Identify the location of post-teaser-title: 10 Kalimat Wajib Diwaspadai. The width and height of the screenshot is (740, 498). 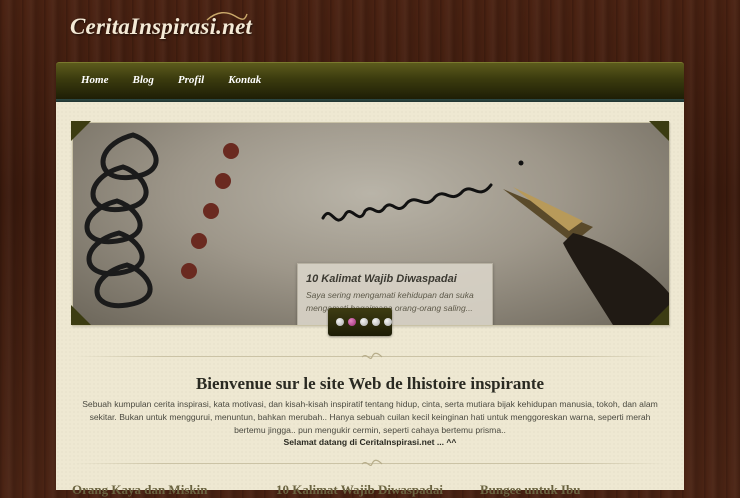
(371, 490).